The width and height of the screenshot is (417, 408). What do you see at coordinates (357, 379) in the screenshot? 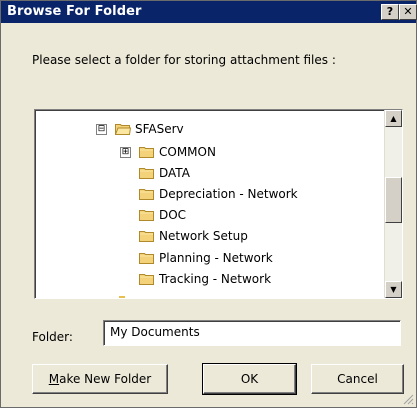
I see `cancel-button: Cancel` at bounding box center [357, 379].